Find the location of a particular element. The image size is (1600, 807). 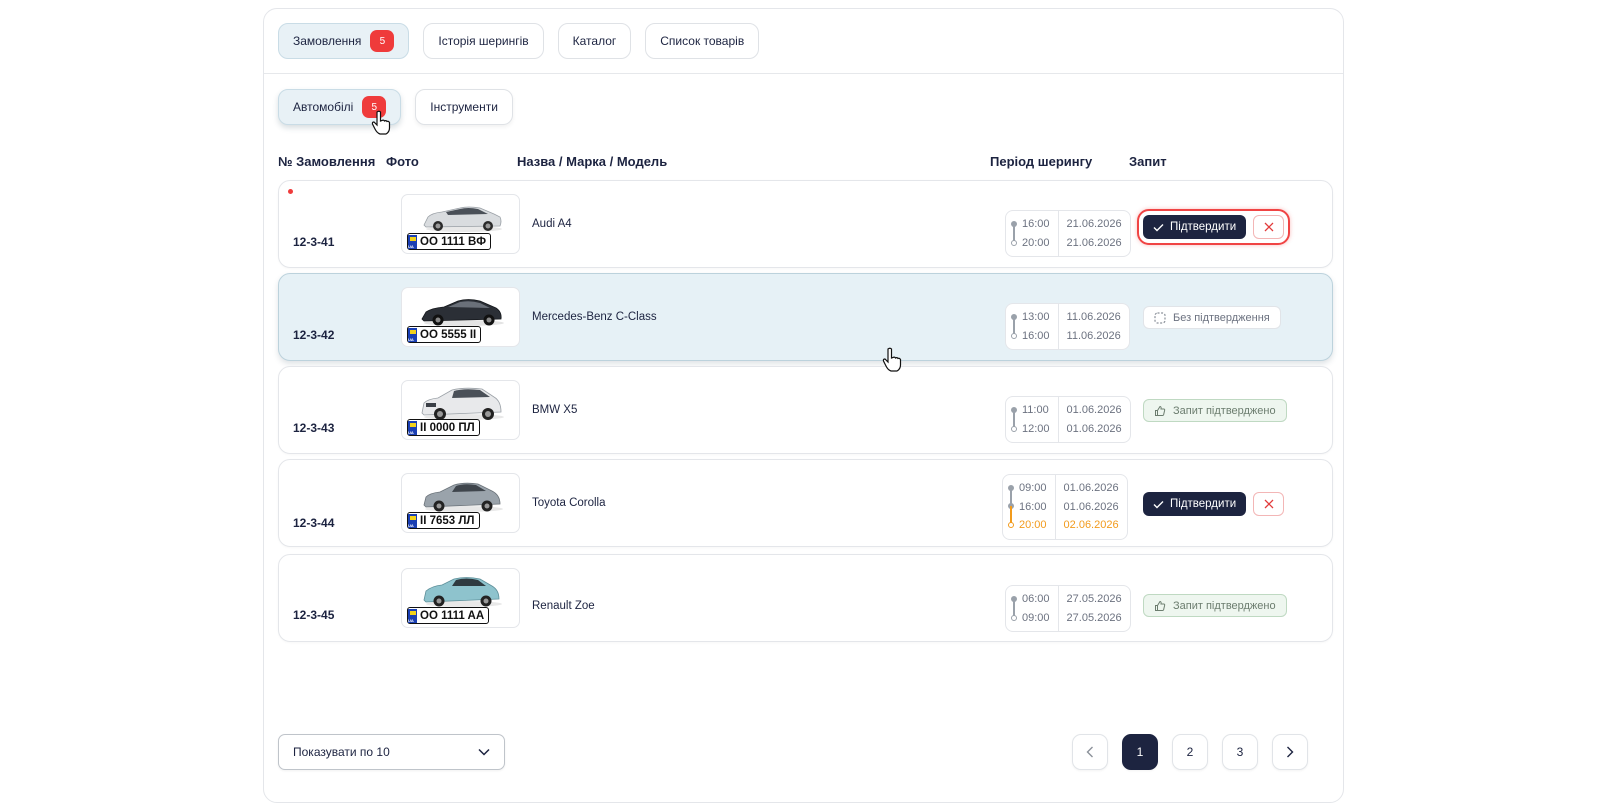

tab-cars: Автомобілі 5 is located at coordinates (340, 107).